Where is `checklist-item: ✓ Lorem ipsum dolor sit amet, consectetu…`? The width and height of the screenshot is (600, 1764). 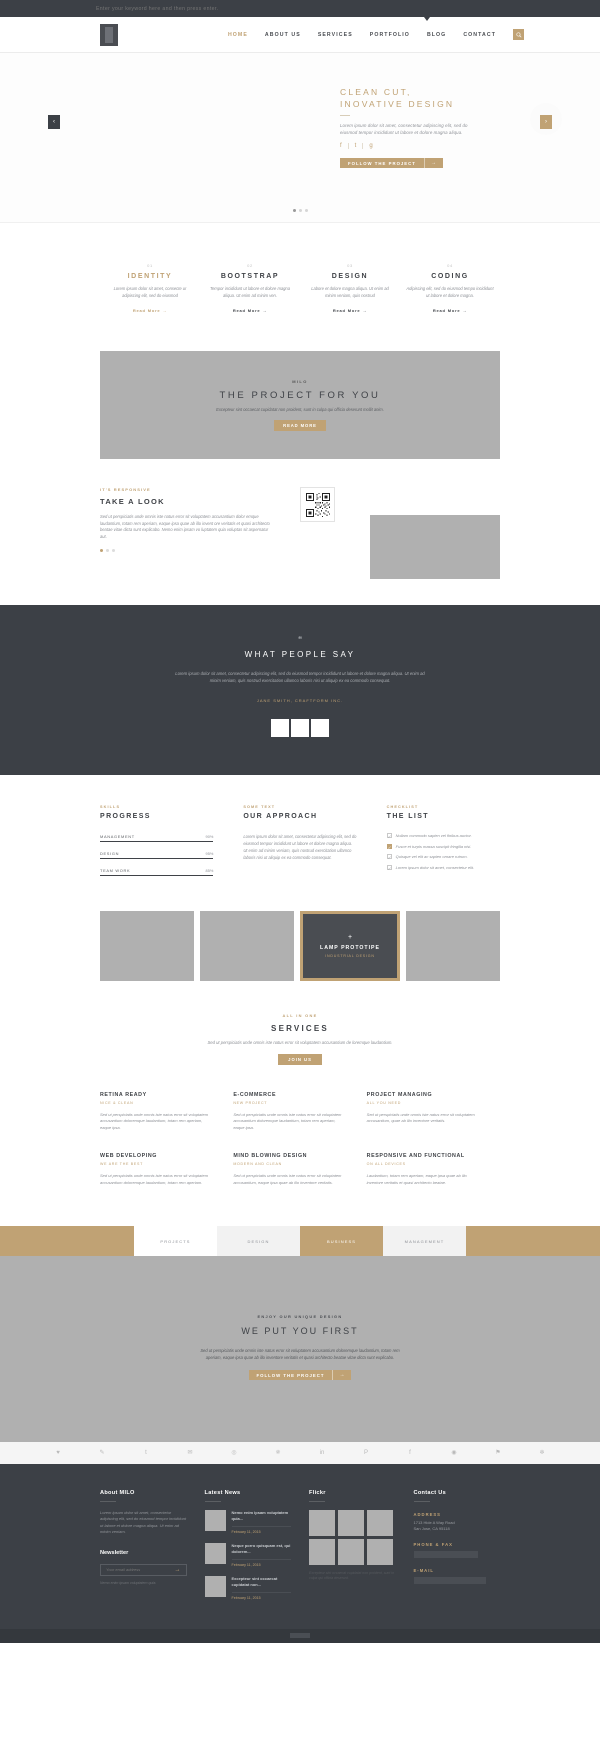 checklist-item: ✓ Lorem ipsum dolor sit amet, consectetu… is located at coordinates (443, 867).